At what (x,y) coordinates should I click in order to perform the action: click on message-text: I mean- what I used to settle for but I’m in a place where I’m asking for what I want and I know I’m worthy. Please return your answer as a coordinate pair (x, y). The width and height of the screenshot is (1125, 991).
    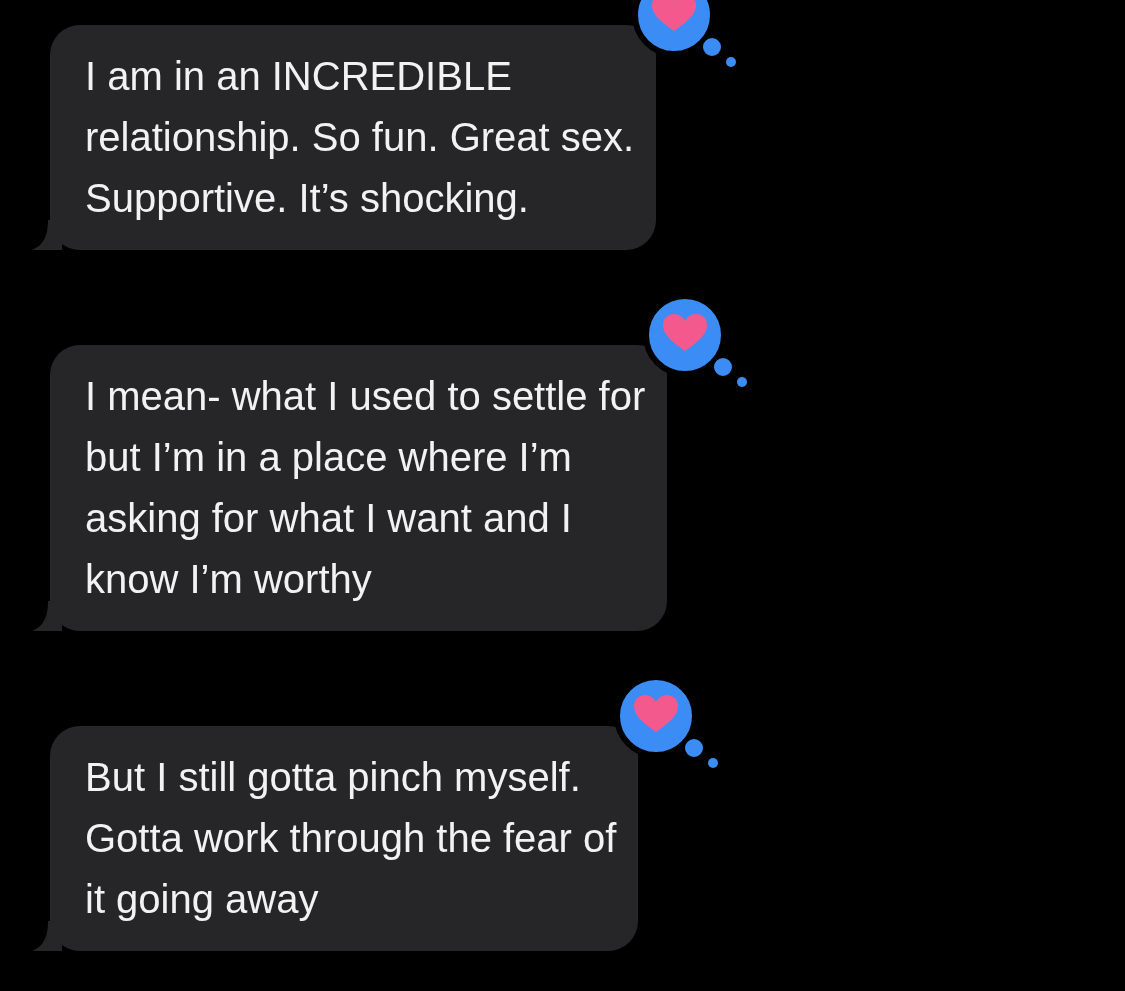
    Looking at the image, I should click on (365, 488).